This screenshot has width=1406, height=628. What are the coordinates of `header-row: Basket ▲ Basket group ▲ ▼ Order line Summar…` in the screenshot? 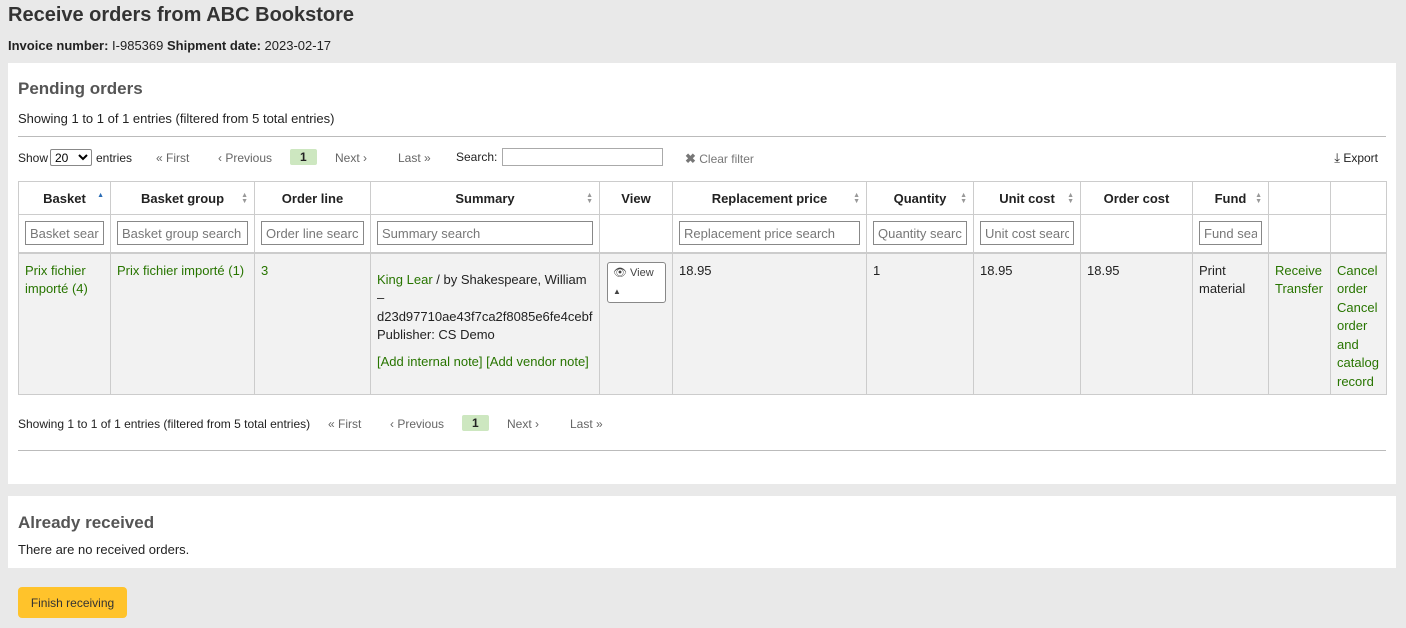 It's located at (702, 198).